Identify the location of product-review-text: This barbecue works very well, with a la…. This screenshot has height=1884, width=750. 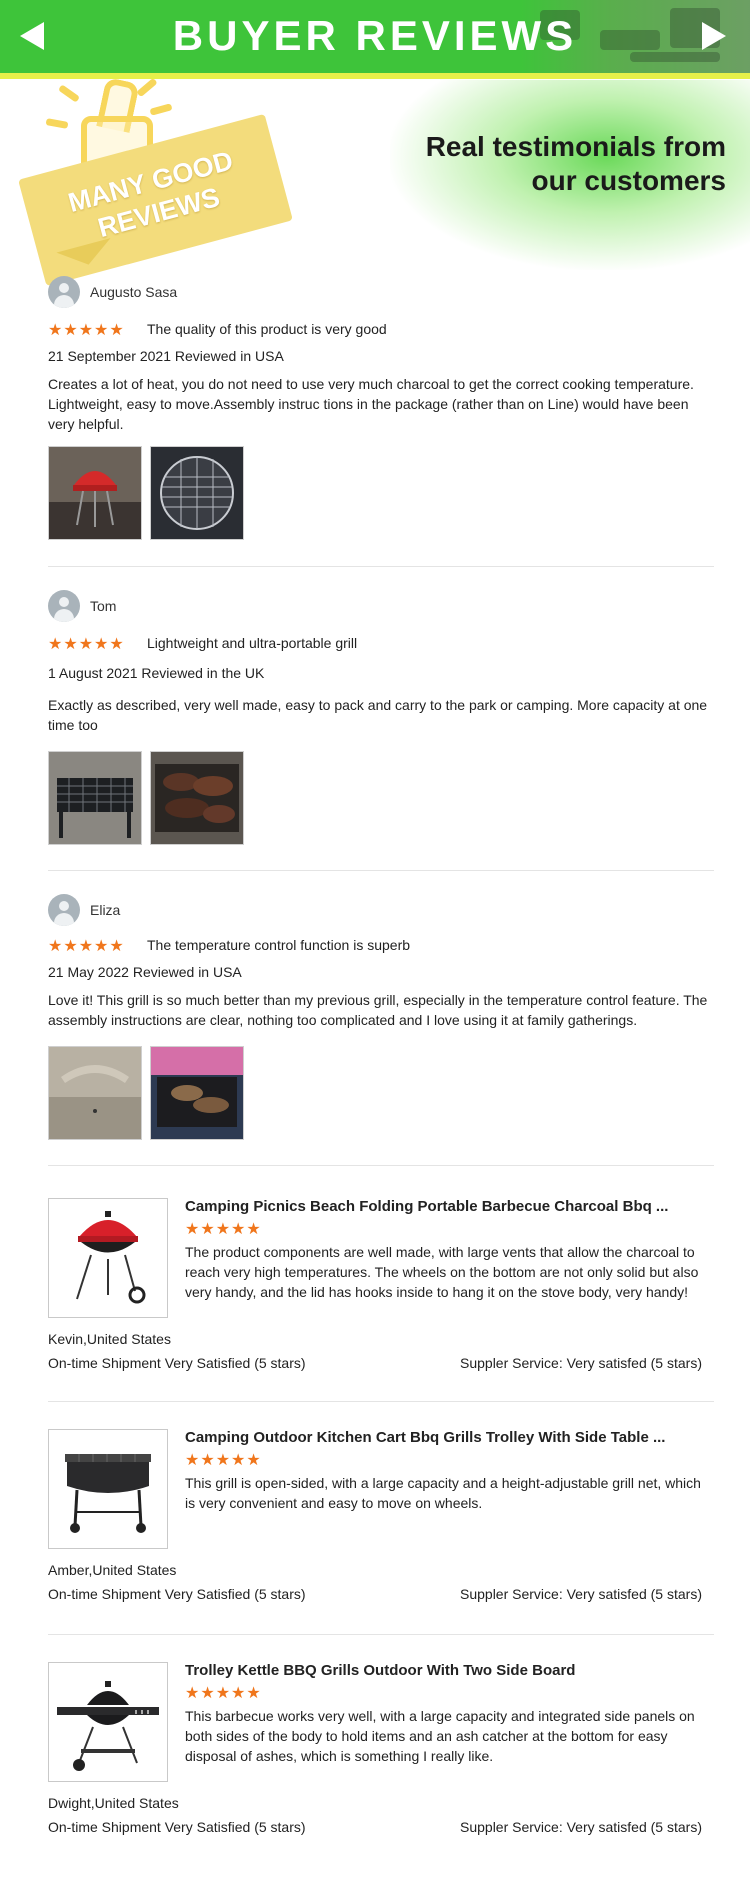
(440, 1736).